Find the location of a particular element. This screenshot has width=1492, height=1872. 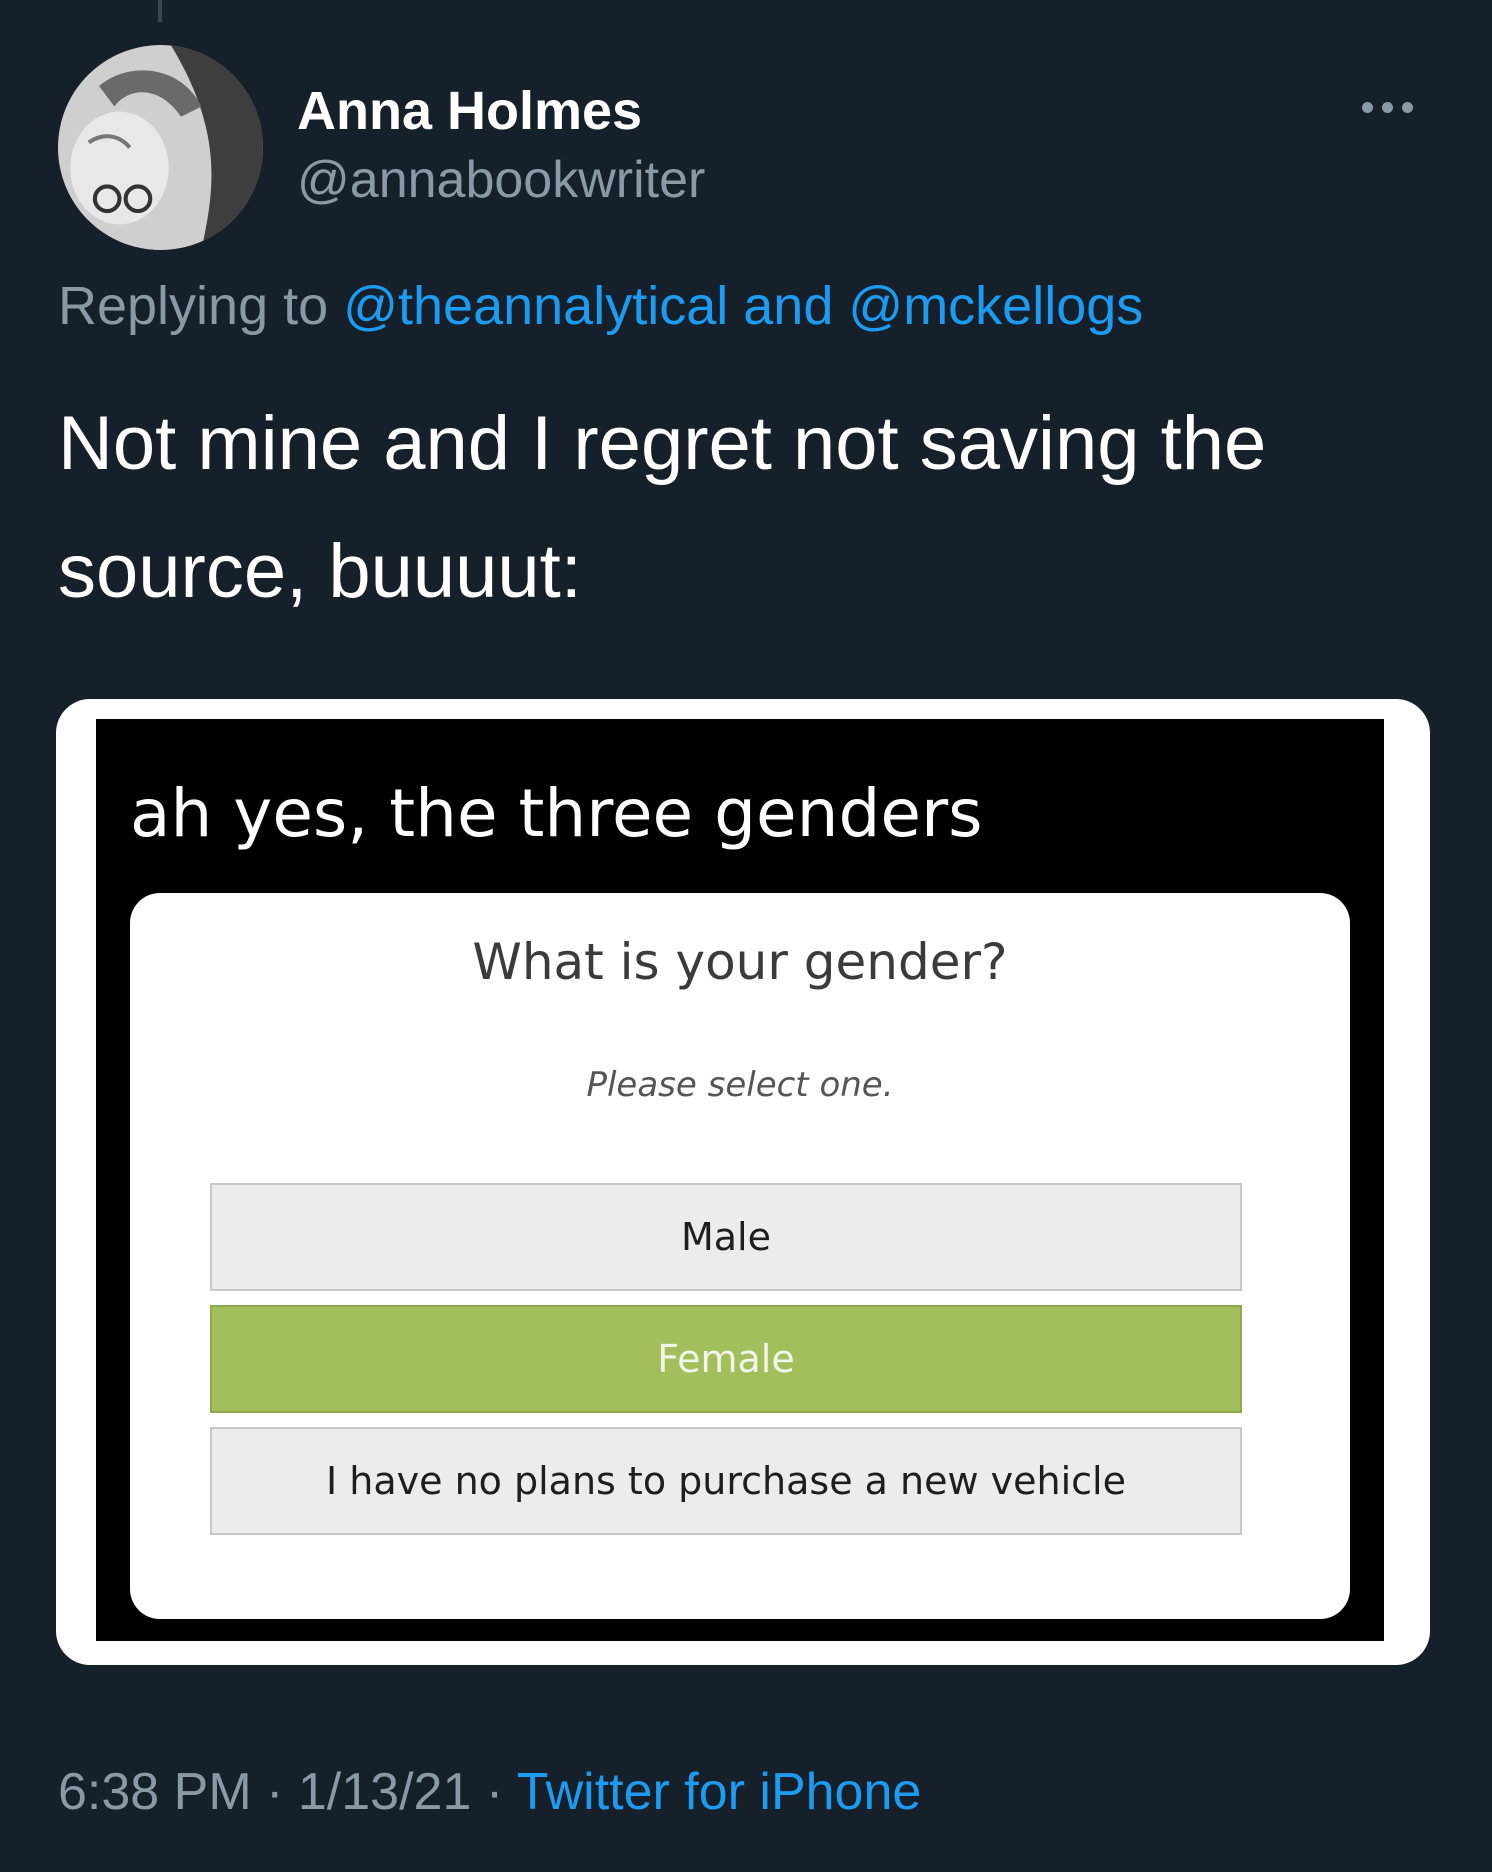

profile-photo-icon is located at coordinates (160, 147).